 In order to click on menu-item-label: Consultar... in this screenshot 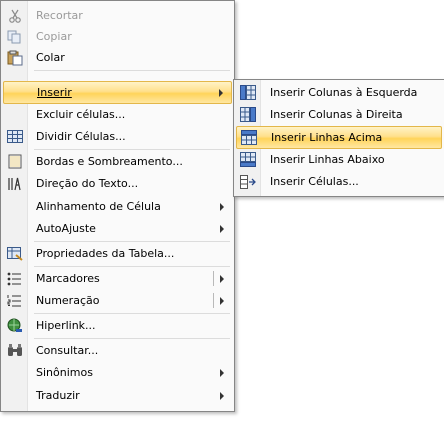, I will do `click(67, 350)`.